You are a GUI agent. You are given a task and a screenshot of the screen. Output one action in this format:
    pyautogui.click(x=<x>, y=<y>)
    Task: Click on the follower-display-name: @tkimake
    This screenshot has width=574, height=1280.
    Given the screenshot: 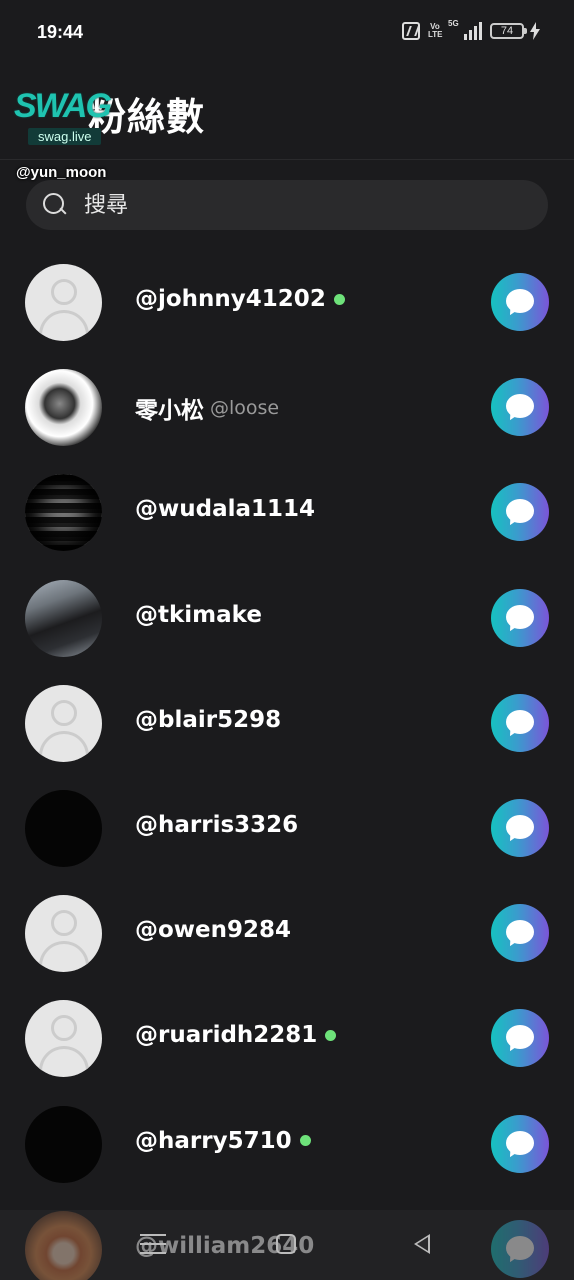 What is the action you would take?
    pyautogui.click(x=198, y=614)
    